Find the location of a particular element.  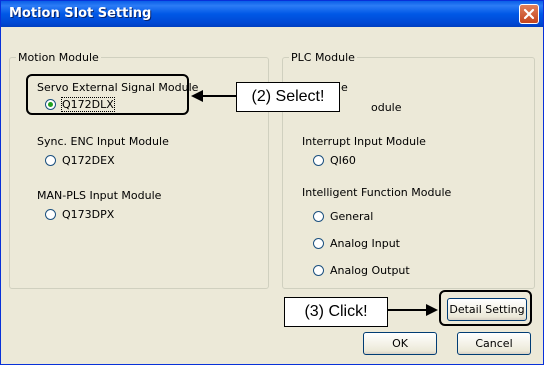

intelligent-function-module-label: Intelligent Function Module is located at coordinates (377, 192).